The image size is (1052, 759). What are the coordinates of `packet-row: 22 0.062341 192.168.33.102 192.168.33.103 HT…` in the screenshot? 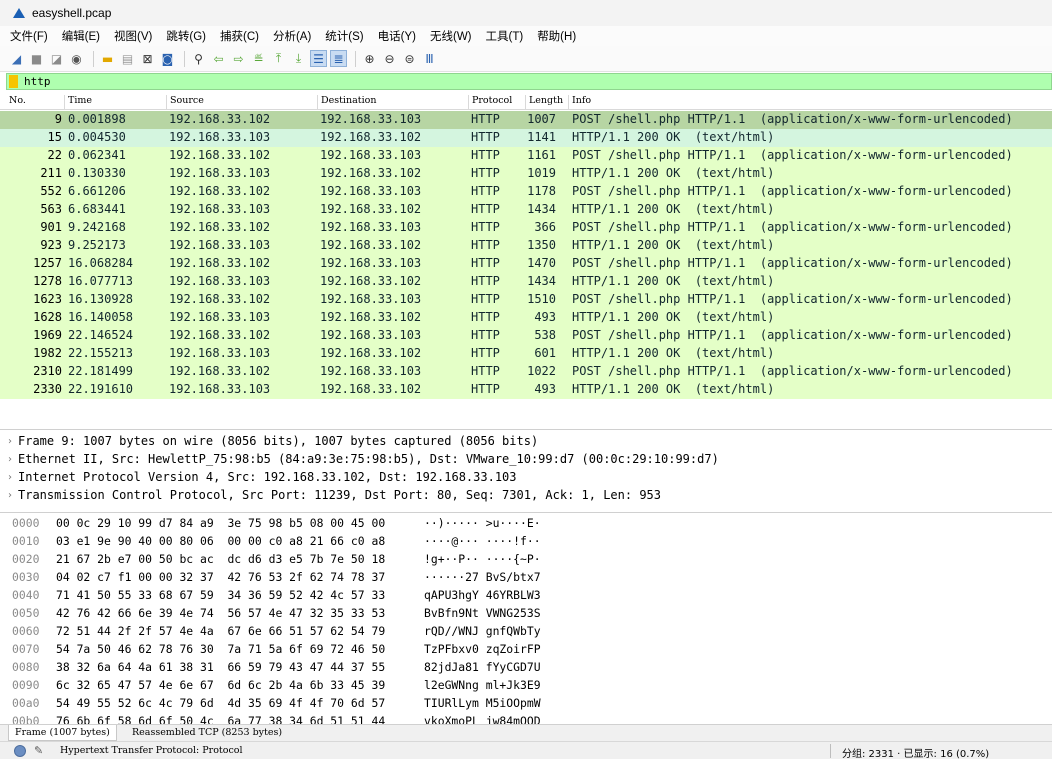 It's located at (526, 156).